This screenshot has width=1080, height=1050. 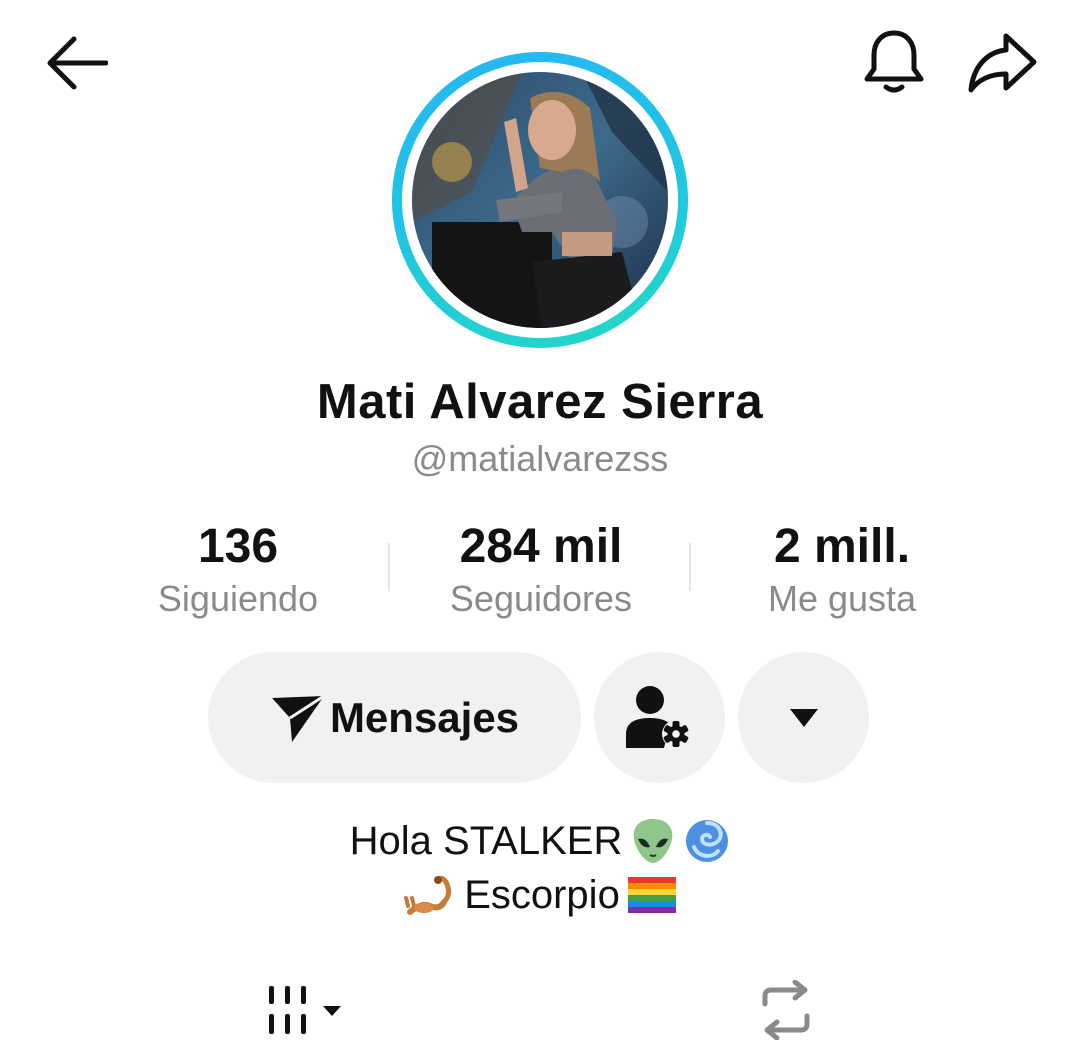 I want to click on tab-videos, so click(x=306, y=1010).